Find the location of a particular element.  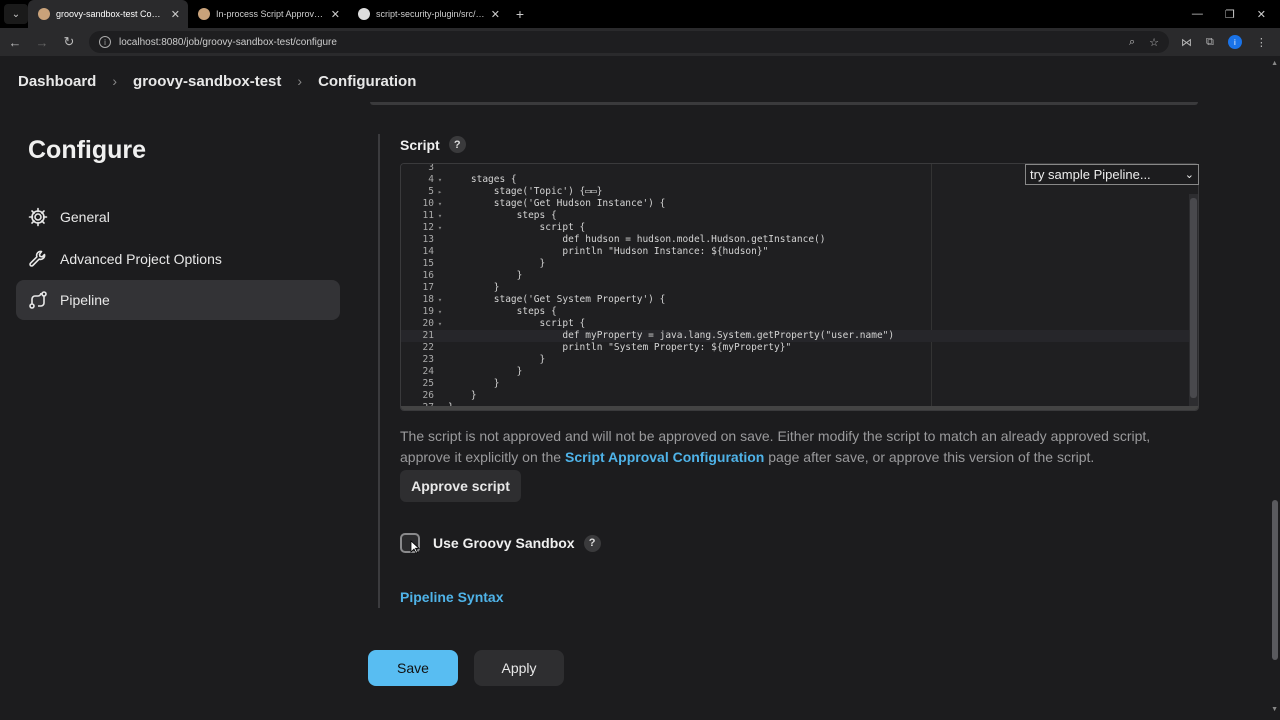

jenkins-favicon-icon is located at coordinates (44, 14).